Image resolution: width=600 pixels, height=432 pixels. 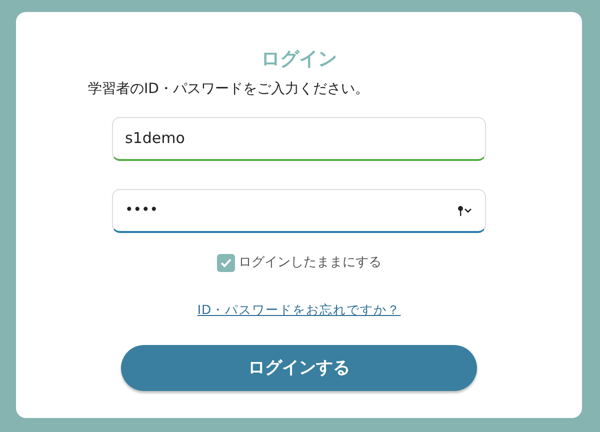 What do you see at coordinates (299, 368) in the screenshot?
I see `login-button: ログインする` at bounding box center [299, 368].